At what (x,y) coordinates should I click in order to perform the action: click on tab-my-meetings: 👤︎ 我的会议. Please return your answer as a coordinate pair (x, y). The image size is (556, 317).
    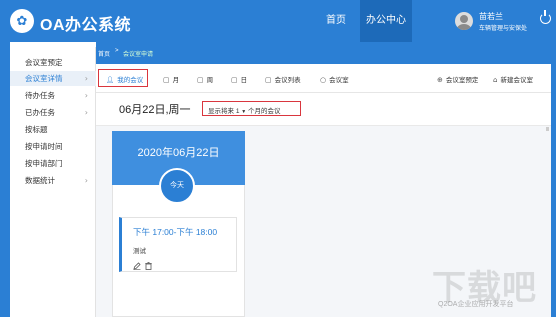
    Looking at the image, I should click on (124, 79).